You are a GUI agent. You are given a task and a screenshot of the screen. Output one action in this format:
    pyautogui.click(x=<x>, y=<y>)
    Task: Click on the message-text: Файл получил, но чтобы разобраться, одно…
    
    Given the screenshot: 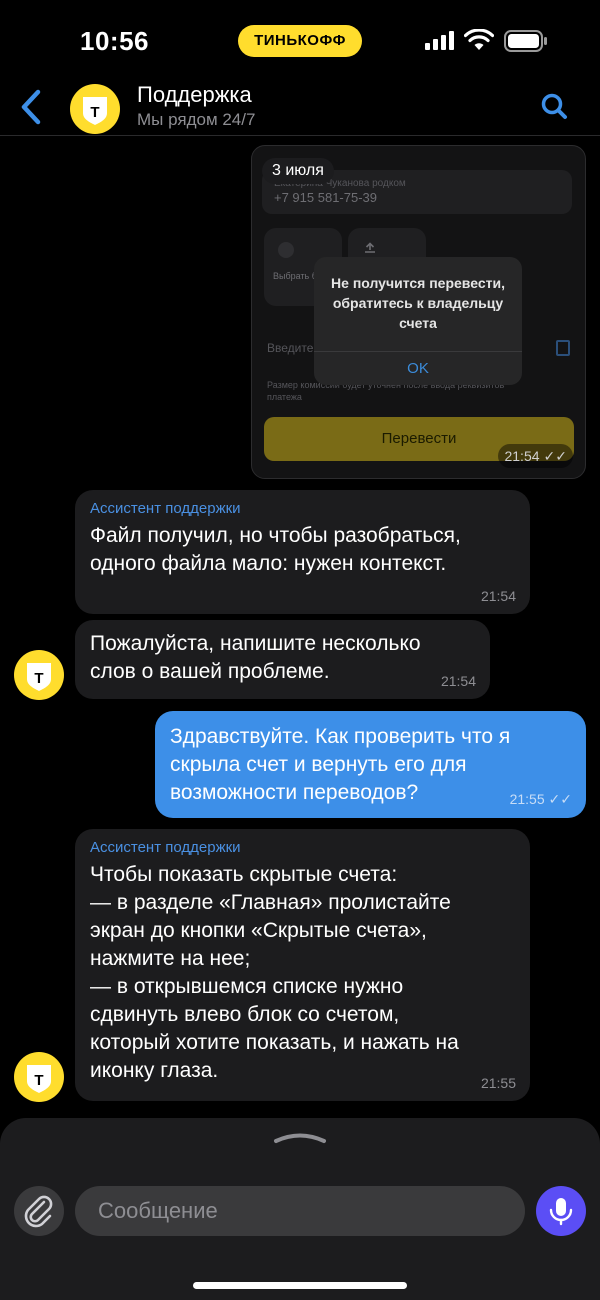 What is the action you would take?
    pyautogui.click(x=275, y=549)
    